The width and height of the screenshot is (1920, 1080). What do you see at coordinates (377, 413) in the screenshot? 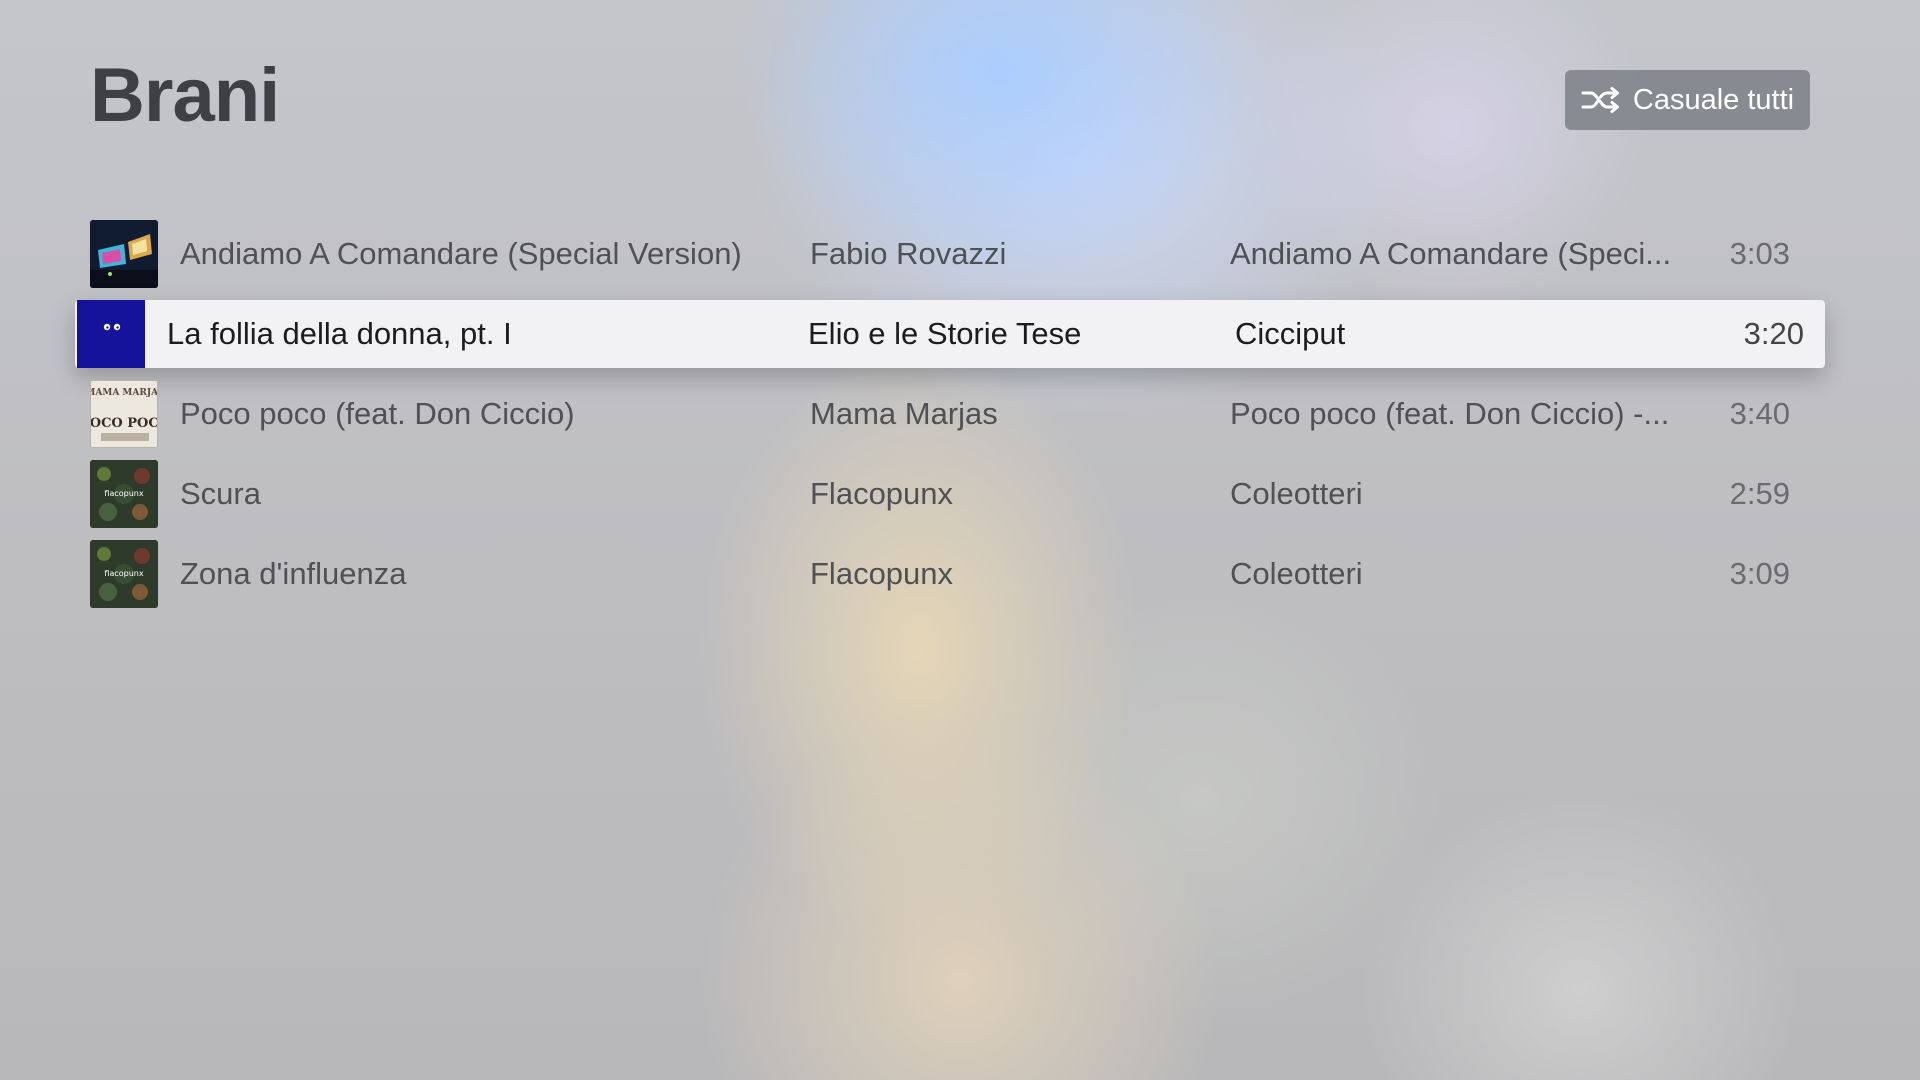
I see `track-title: Poco poco (feat. Don Ciccio)` at bounding box center [377, 413].